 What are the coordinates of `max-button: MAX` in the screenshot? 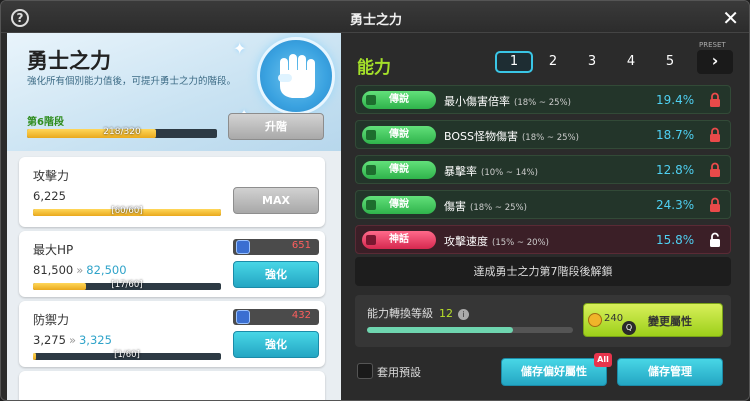 It's located at (276, 200).